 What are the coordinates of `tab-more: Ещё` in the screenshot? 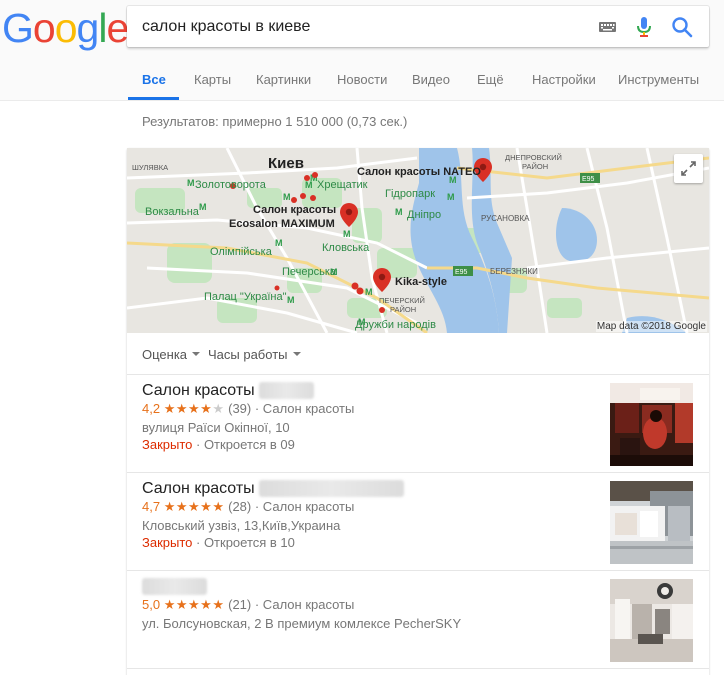 It's located at (490, 79).